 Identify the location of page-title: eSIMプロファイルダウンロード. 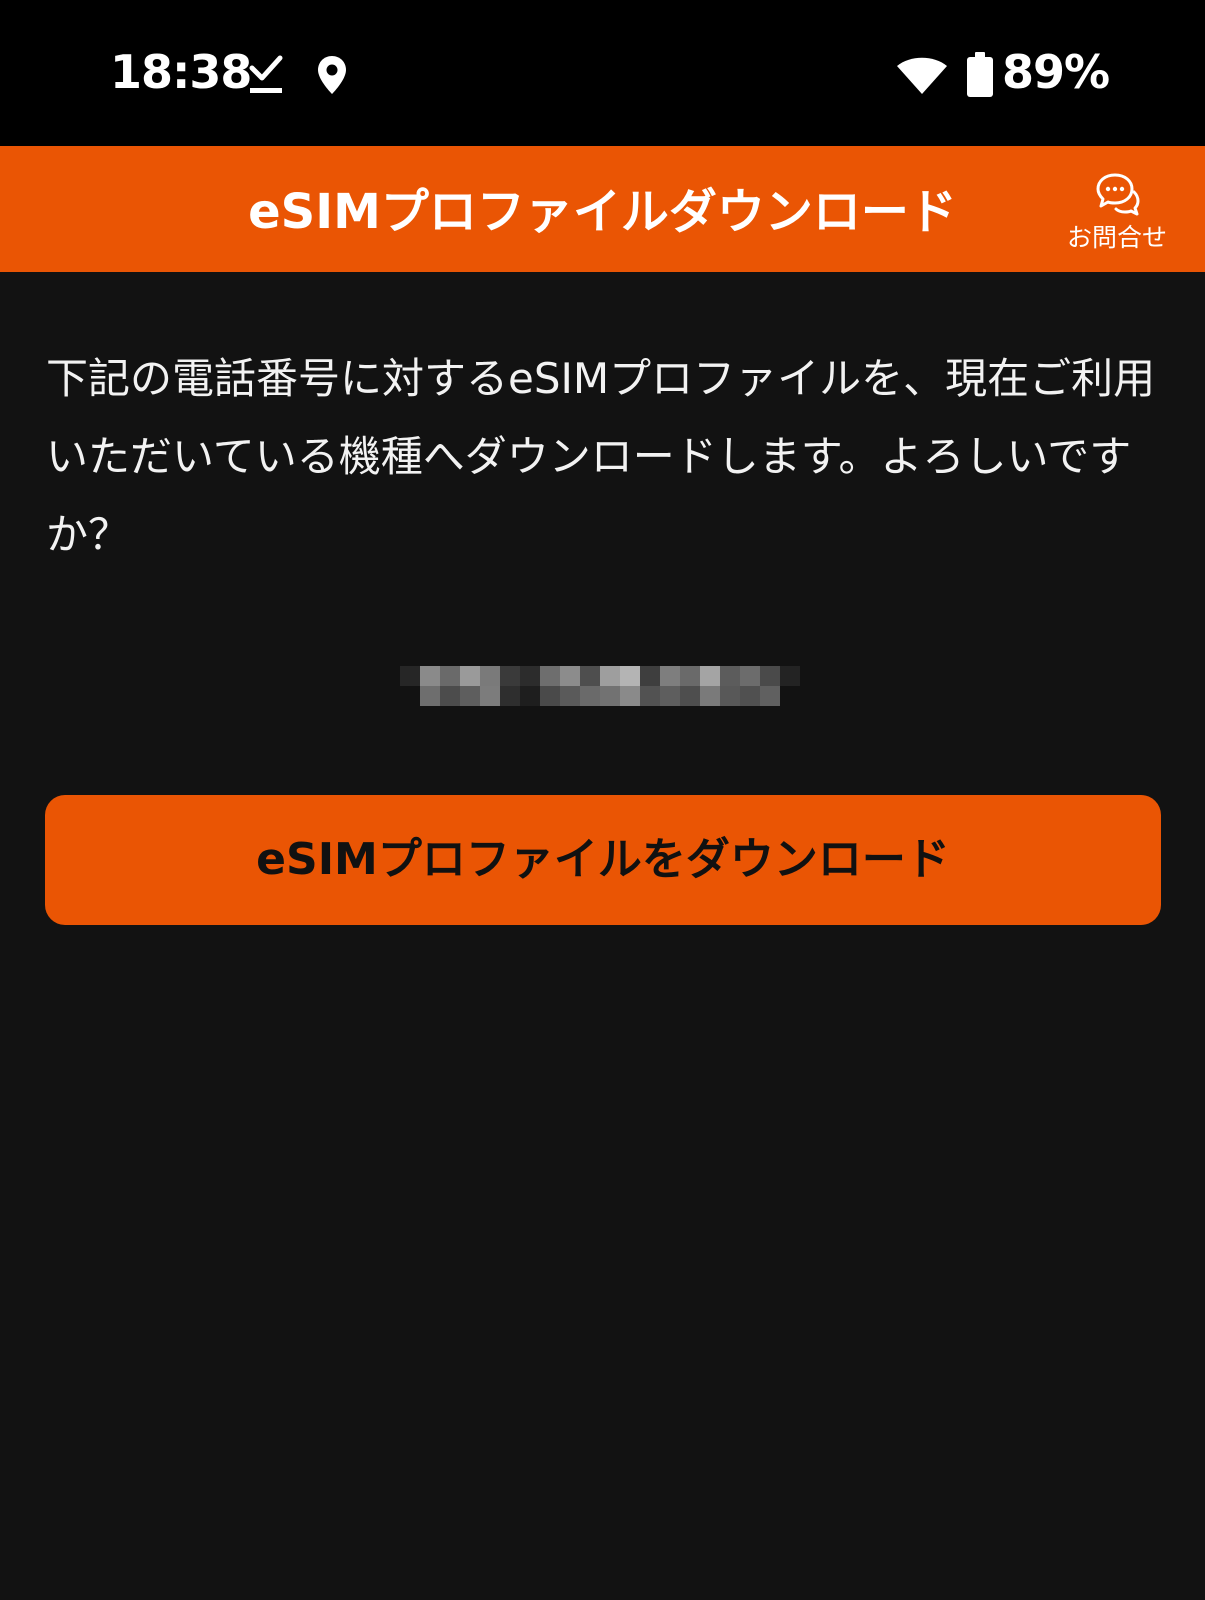
(602, 212).